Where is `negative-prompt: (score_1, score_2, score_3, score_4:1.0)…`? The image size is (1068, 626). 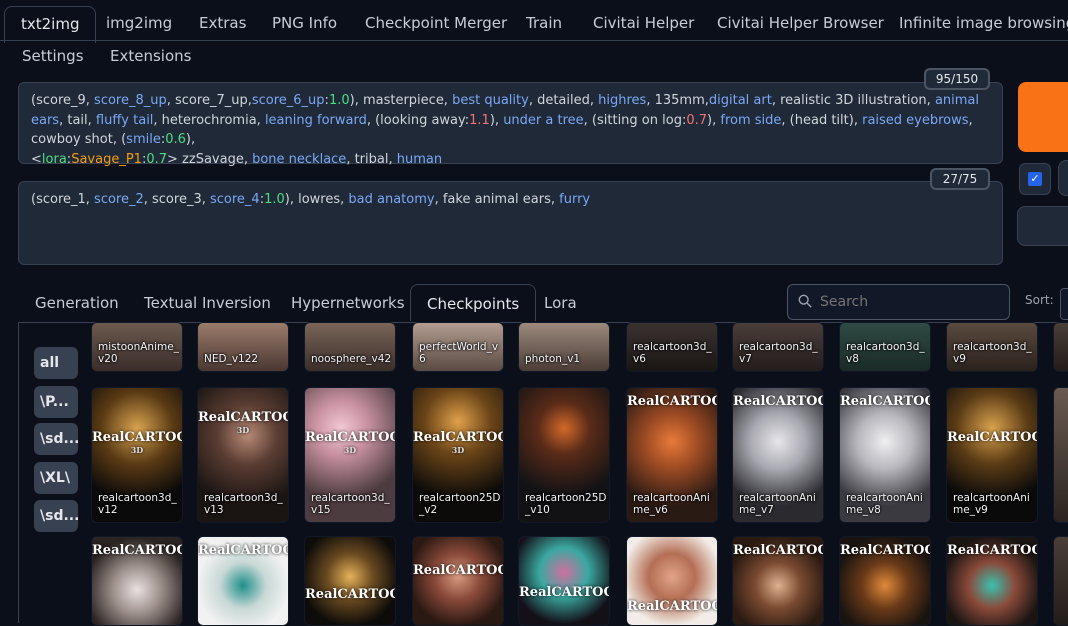 negative-prompt: (score_1, score_2, score_3, score_4:1.0)… is located at coordinates (510, 223).